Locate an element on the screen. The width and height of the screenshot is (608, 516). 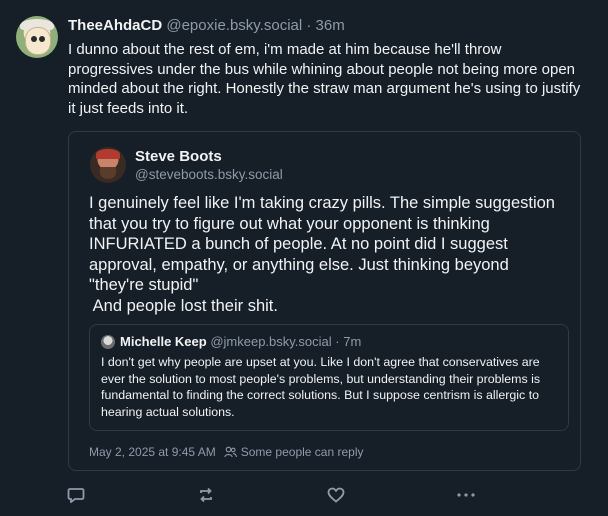
nested-author-display-name: Michelle Keep is located at coordinates (163, 341).